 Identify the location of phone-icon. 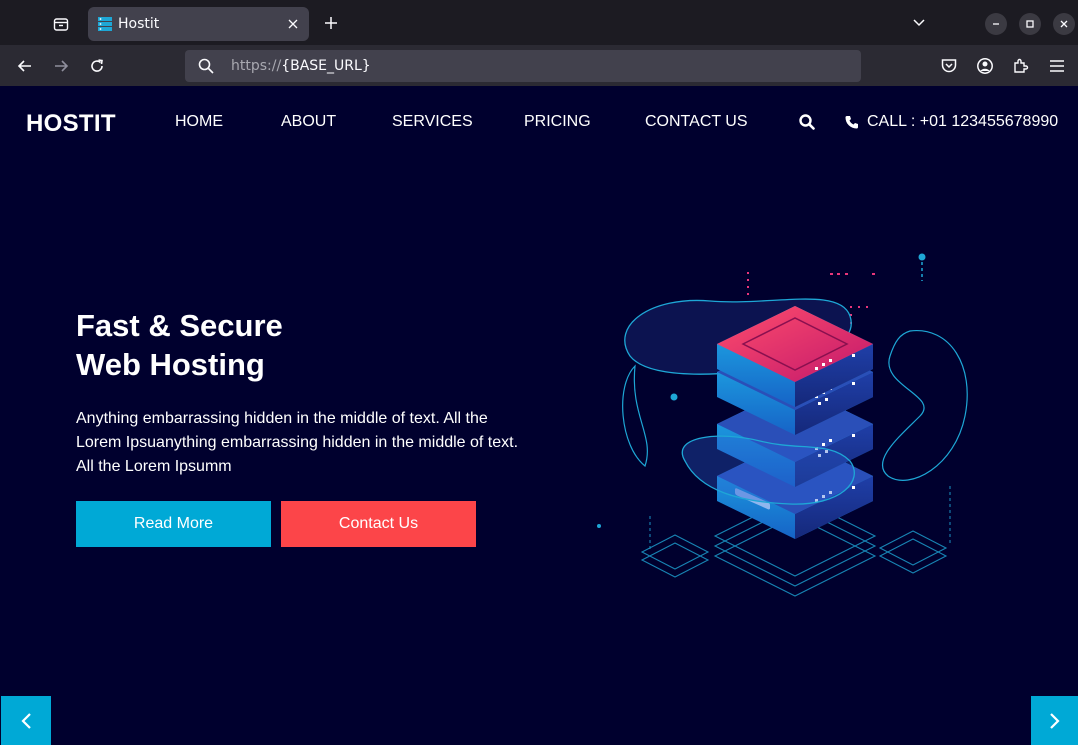
(851, 122).